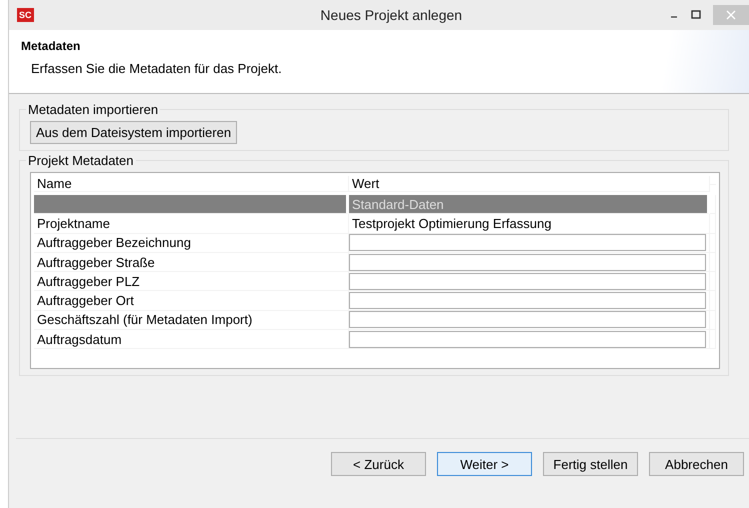 The height and width of the screenshot is (508, 749). Describe the element at coordinates (378, 464) in the screenshot. I see `wizard-button: < Zurück` at that location.